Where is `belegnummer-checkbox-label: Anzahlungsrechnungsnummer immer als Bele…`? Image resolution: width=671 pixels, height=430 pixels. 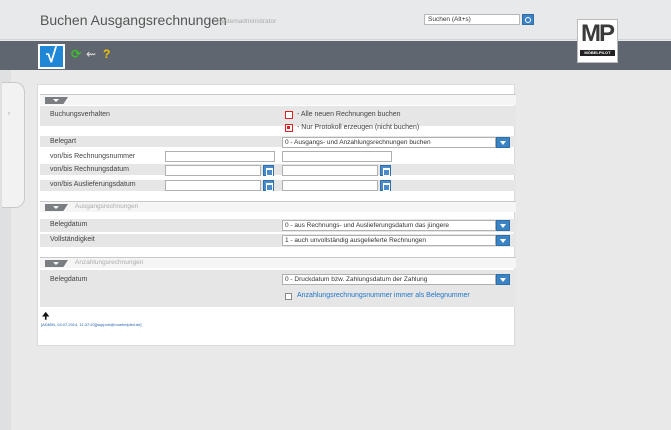 belegnummer-checkbox-label: Anzahlungsrechnungsnummer immer als Bele… is located at coordinates (383, 295).